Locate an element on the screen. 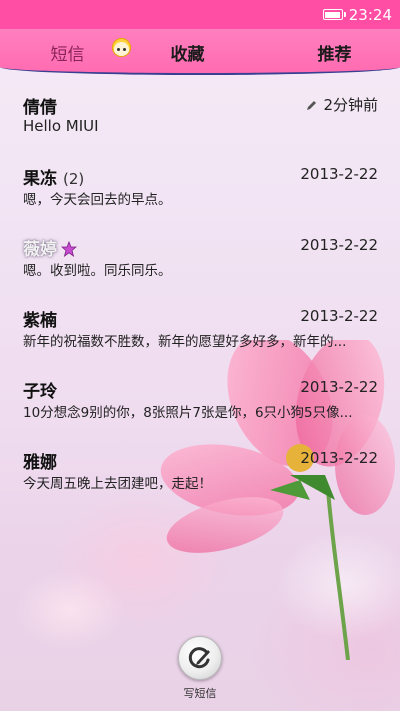 The width and height of the screenshot is (400, 711). message-time: 2分钟前 is located at coordinates (342, 104).